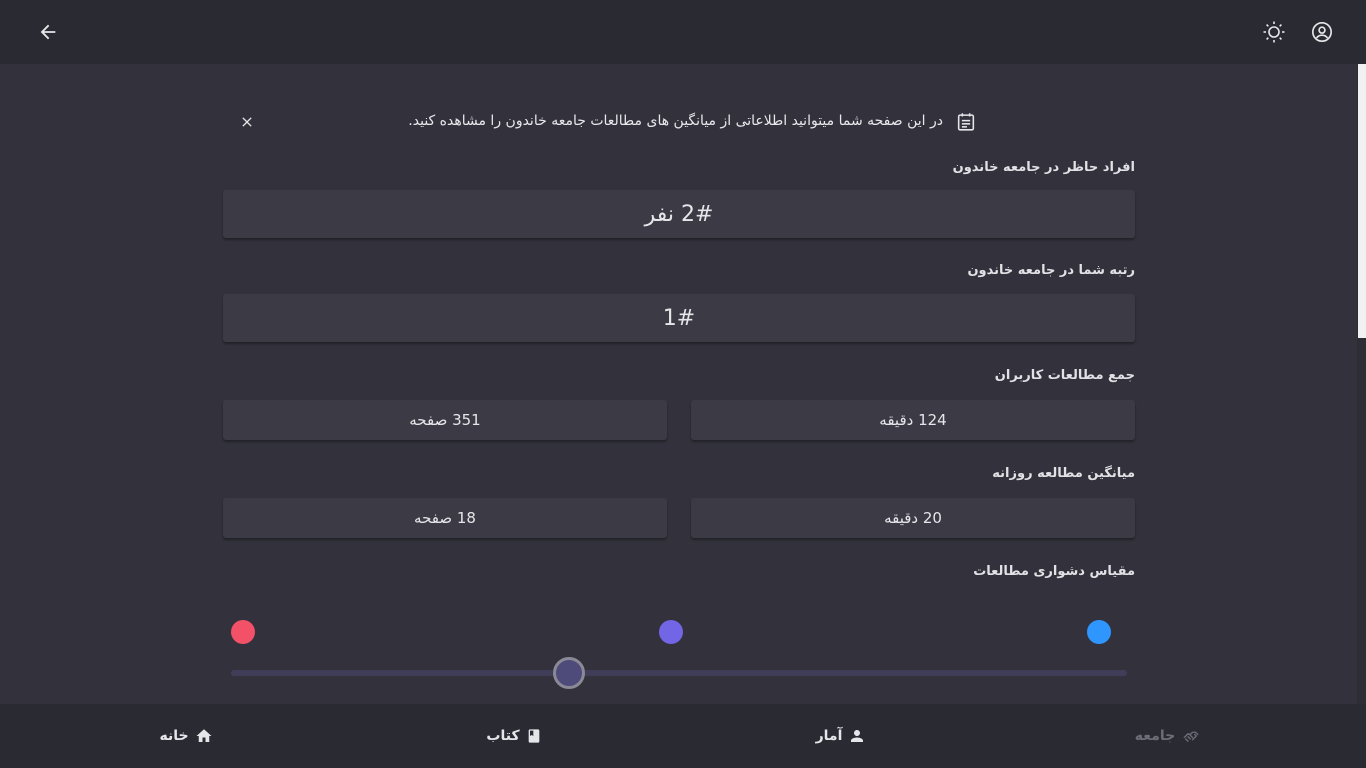  Describe the element at coordinates (683, 736) in the screenshot. I see `bottom-navigation: خانه کتاب آمار جامعه` at that location.